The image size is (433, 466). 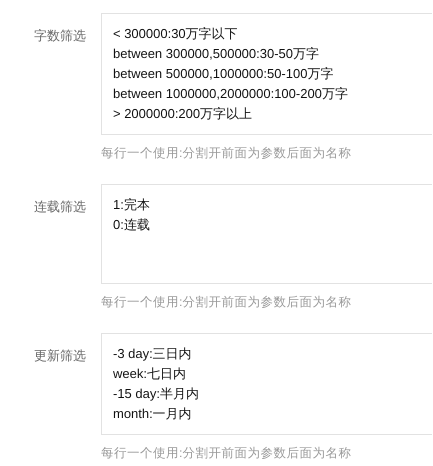 What do you see at coordinates (60, 356) in the screenshot?
I see `field-label: 更新筛选` at bounding box center [60, 356].